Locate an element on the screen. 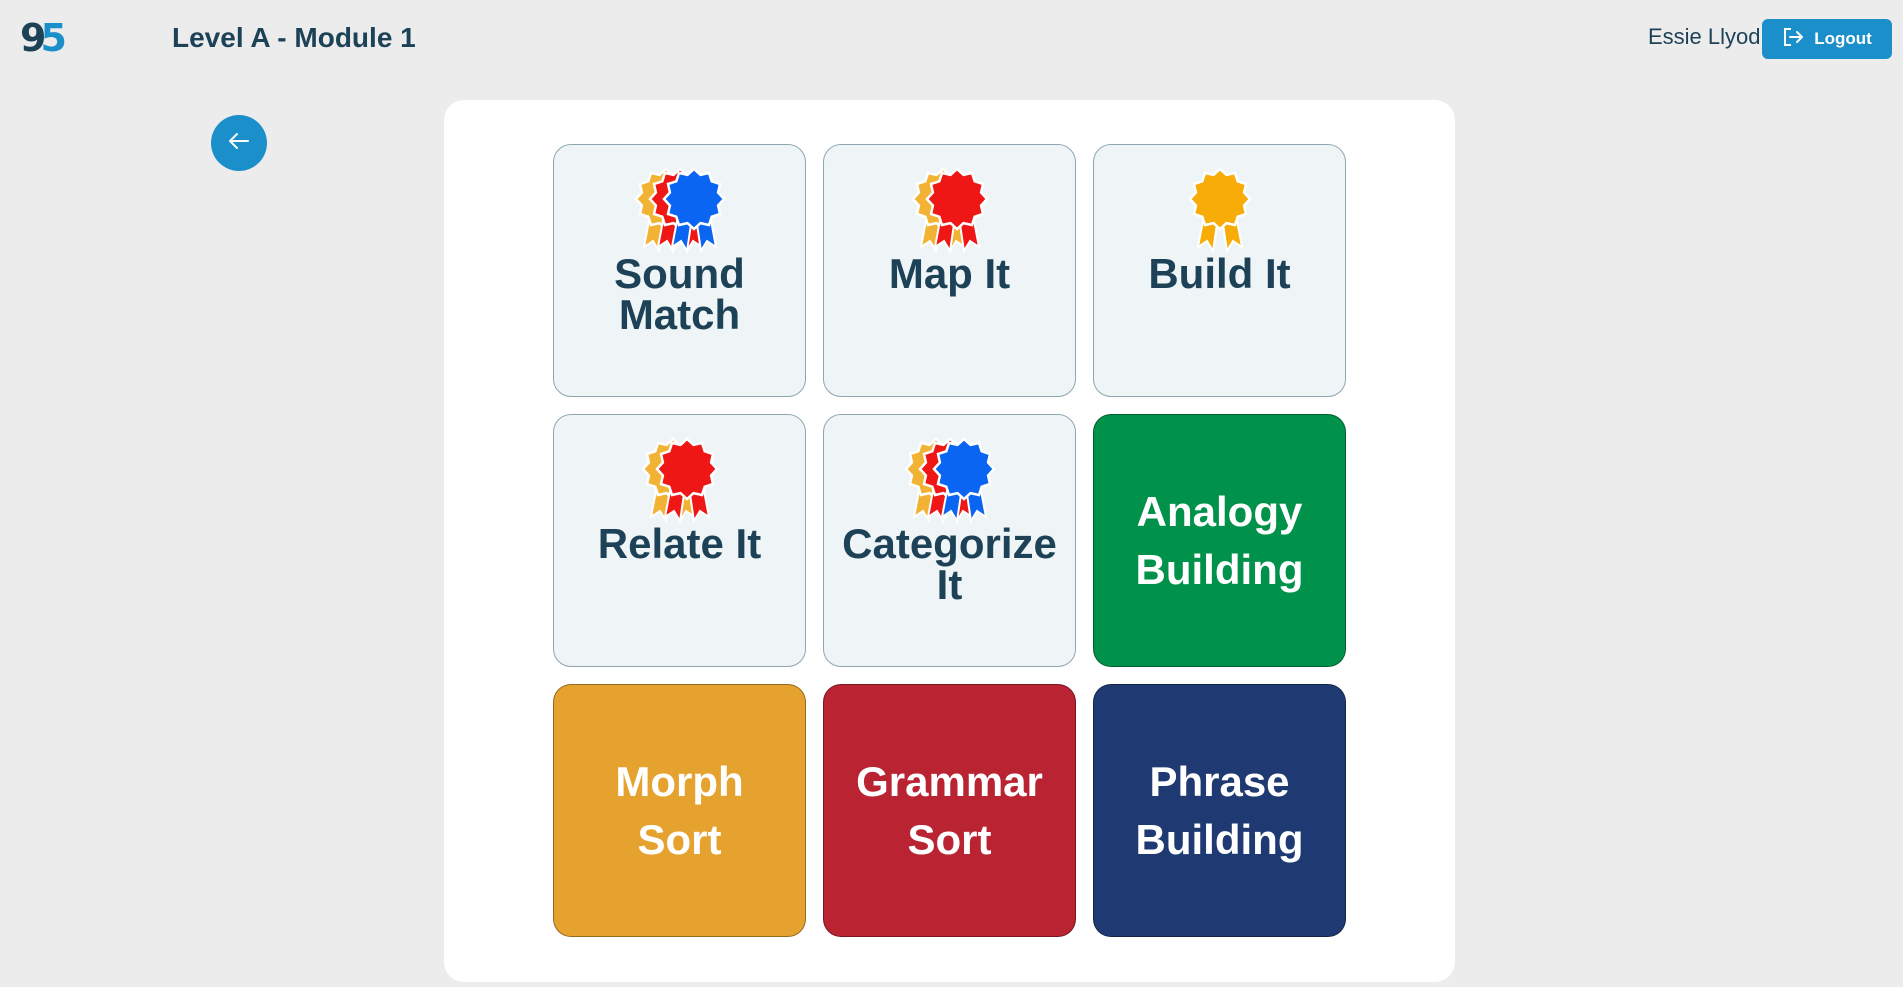 This screenshot has width=1903, height=987. activity-card: Map It is located at coordinates (949, 270).